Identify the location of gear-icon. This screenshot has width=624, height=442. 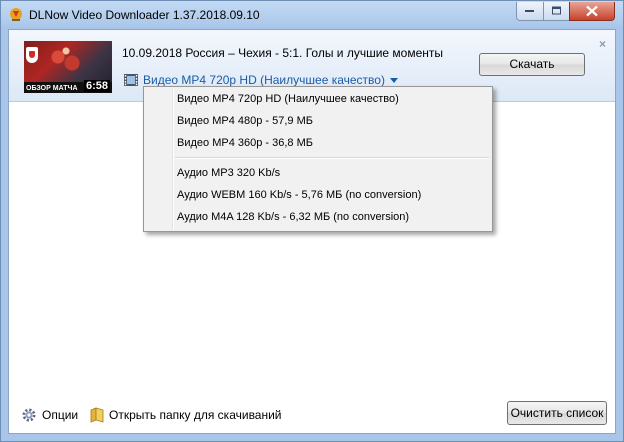
(29, 415).